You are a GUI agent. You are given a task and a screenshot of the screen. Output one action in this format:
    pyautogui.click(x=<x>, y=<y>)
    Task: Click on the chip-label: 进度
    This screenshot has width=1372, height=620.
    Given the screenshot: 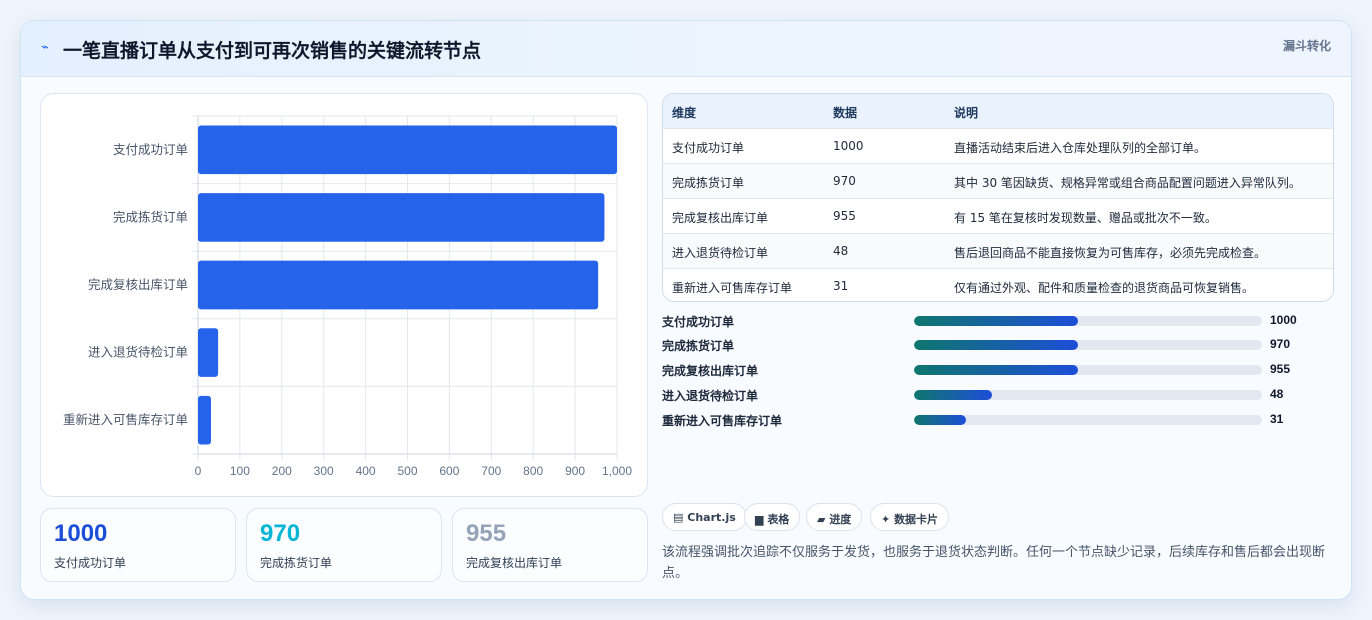 What is the action you would take?
    pyautogui.click(x=840, y=519)
    